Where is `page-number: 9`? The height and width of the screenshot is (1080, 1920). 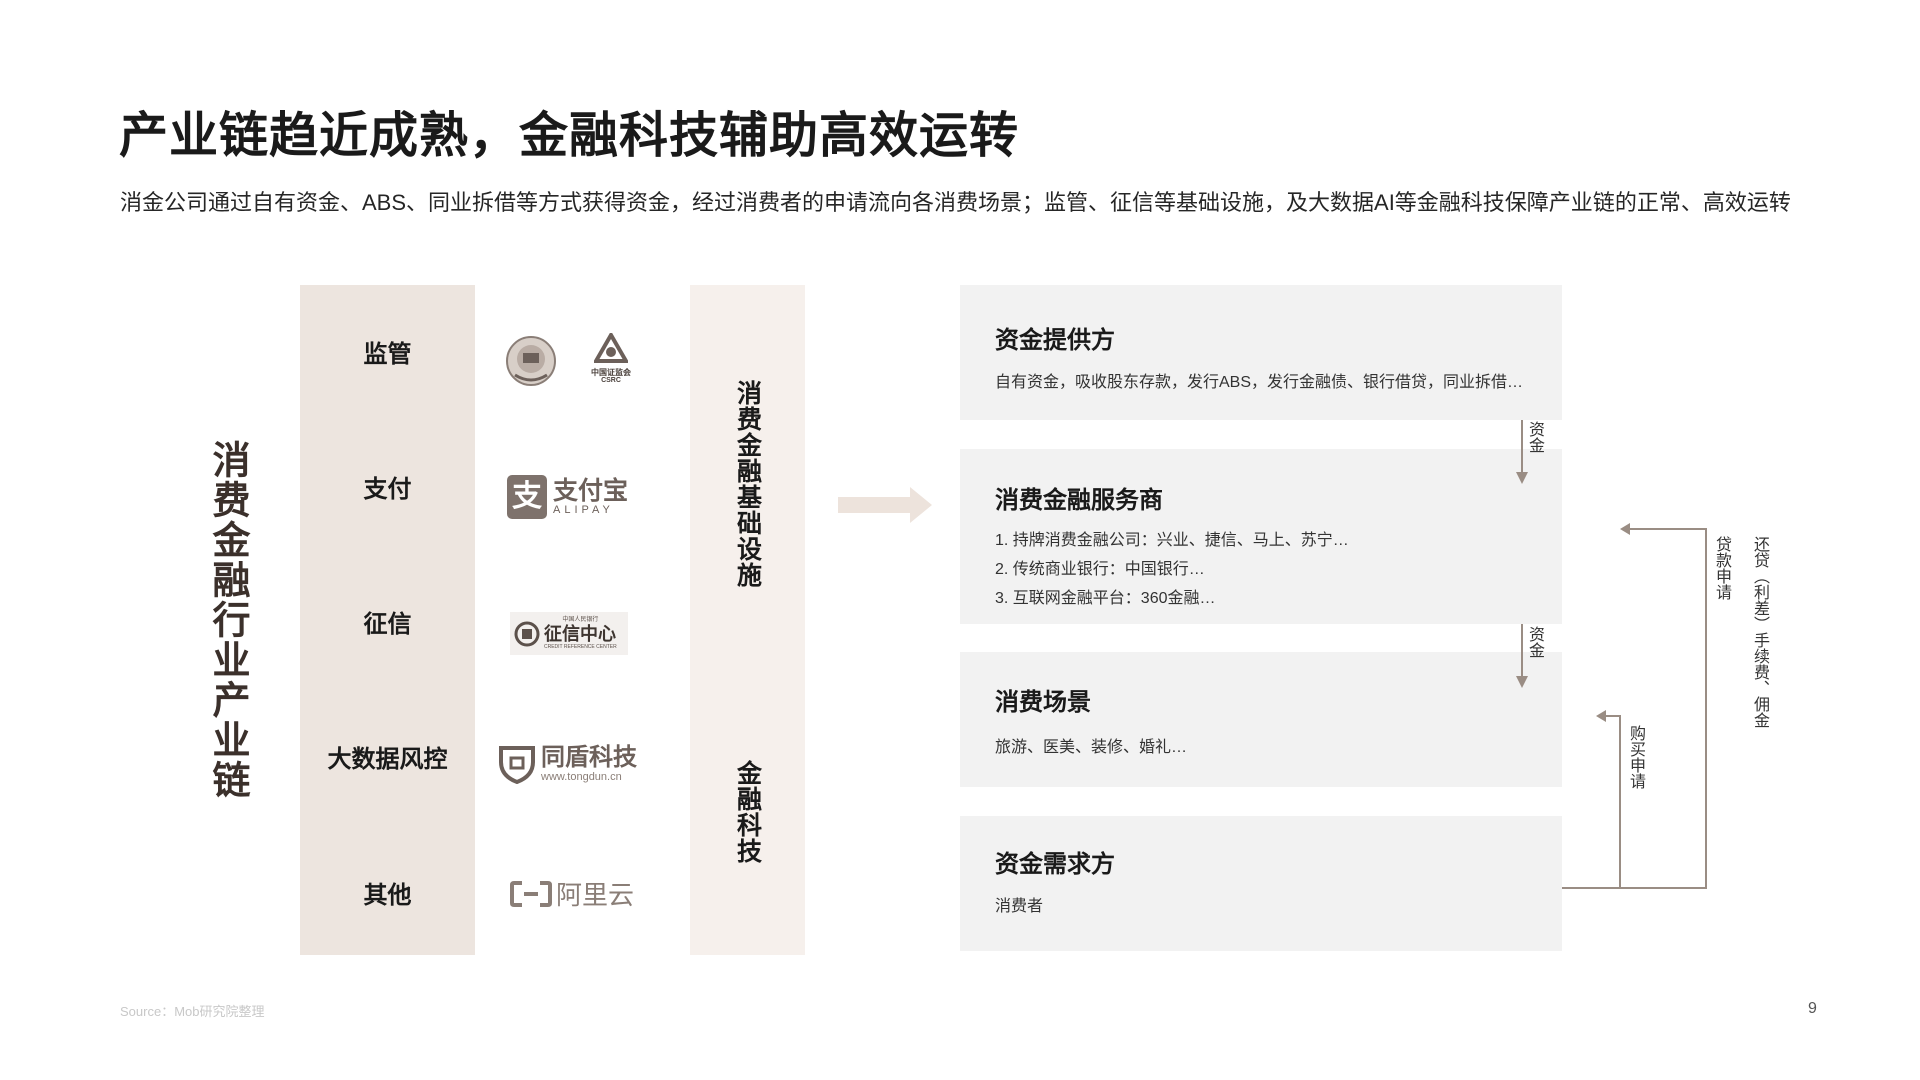 page-number: 9 is located at coordinates (1812, 1008).